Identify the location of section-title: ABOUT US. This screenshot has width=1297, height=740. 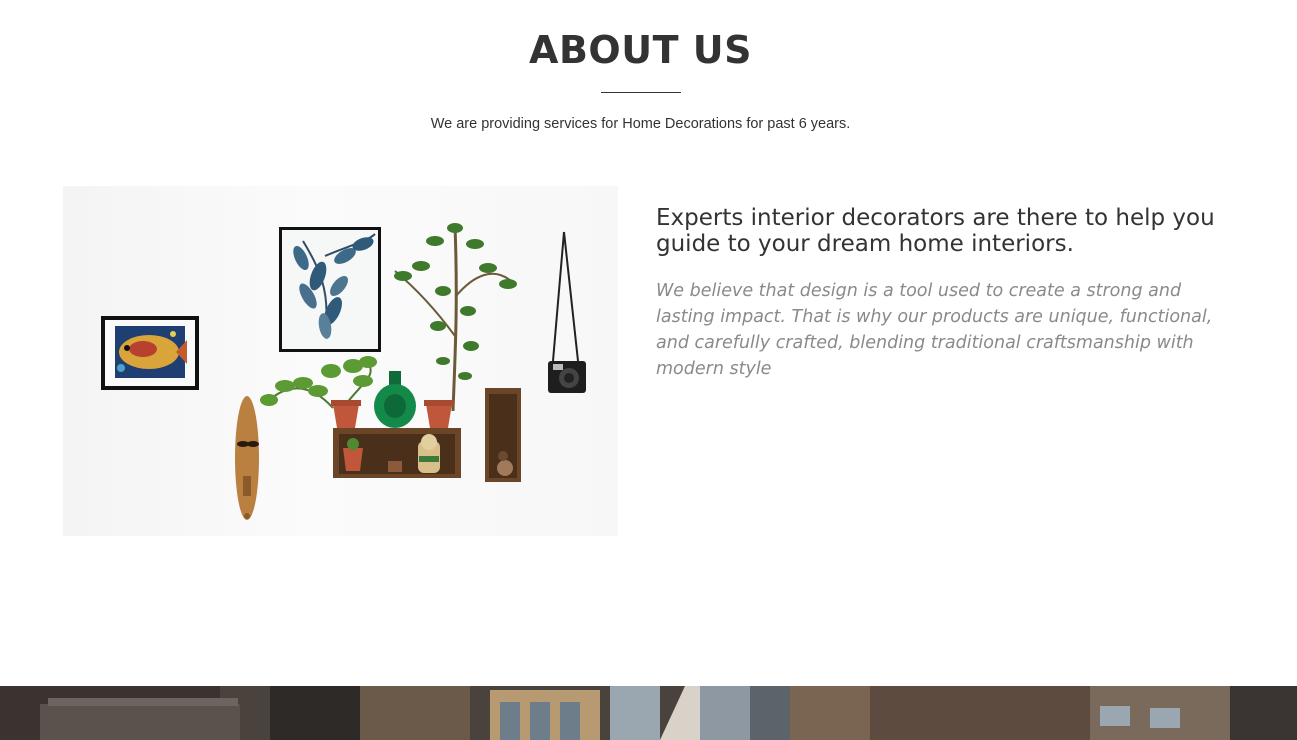
(640, 50).